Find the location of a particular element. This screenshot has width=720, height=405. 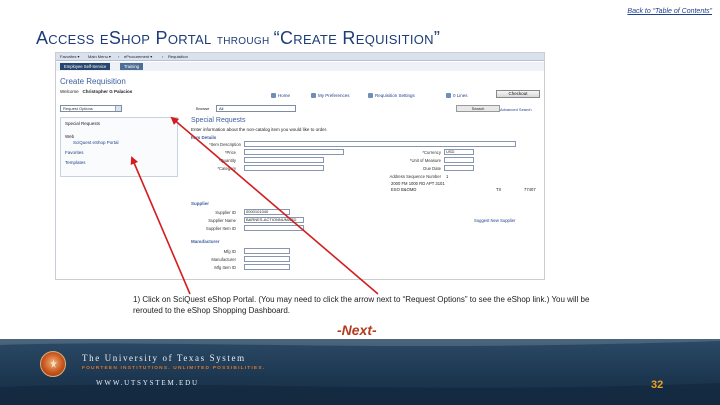

menu-main-menu: Main Menu ▾ is located at coordinates (99, 56).